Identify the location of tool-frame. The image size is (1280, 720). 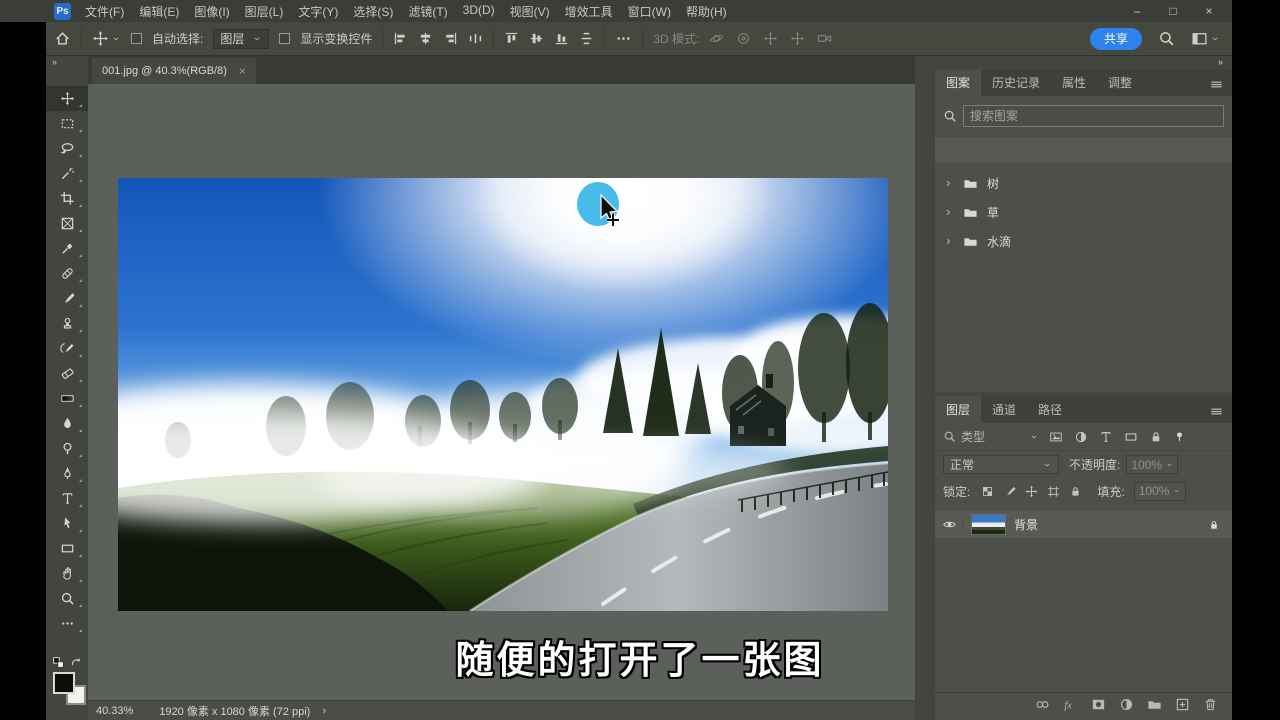
(67, 223).